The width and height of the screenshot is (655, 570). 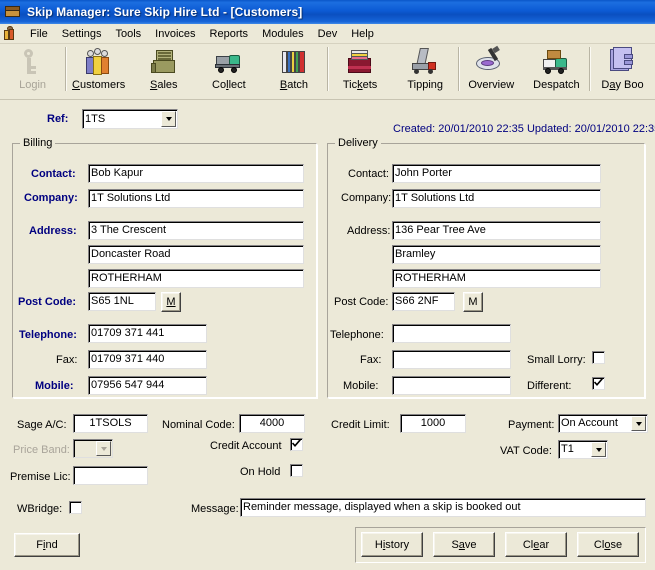 I want to click on credit-account-label: Credit Account, so click(x=246, y=446).